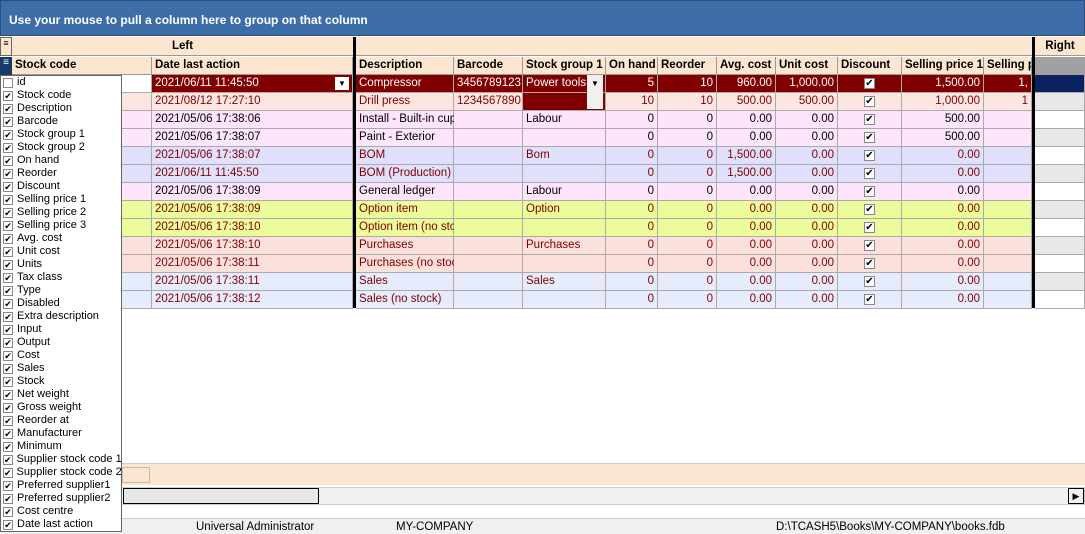 Image resolution: width=1085 pixels, height=534 pixels. I want to click on row-6-discount: ✔, so click(870, 192).